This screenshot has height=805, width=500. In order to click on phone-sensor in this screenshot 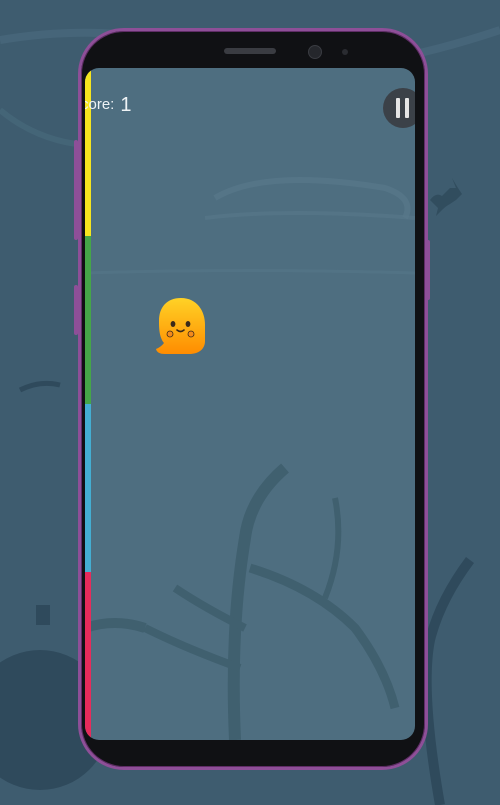, I will do `click(345, 52)`.